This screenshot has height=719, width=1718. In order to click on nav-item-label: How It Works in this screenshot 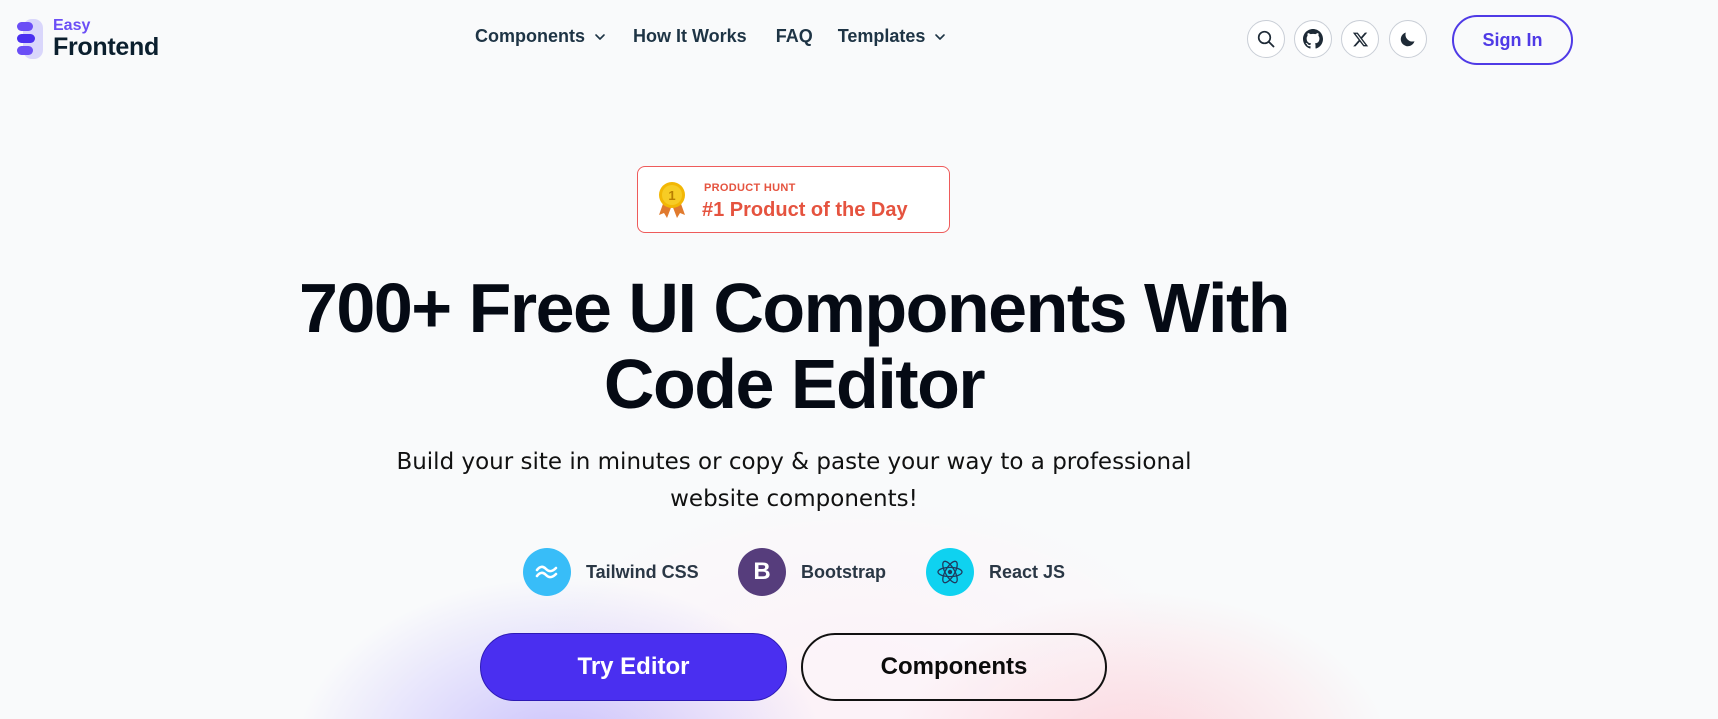, I will do `click(690, 36)`.